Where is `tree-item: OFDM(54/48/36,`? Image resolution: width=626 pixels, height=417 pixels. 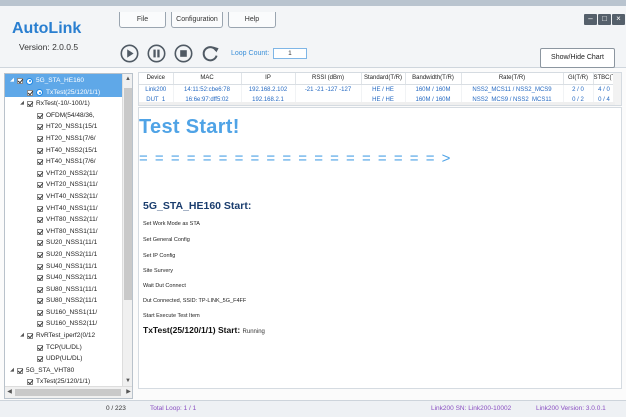
tree-item: OFDM(54/48/36, is located at coordinates (63, 116).